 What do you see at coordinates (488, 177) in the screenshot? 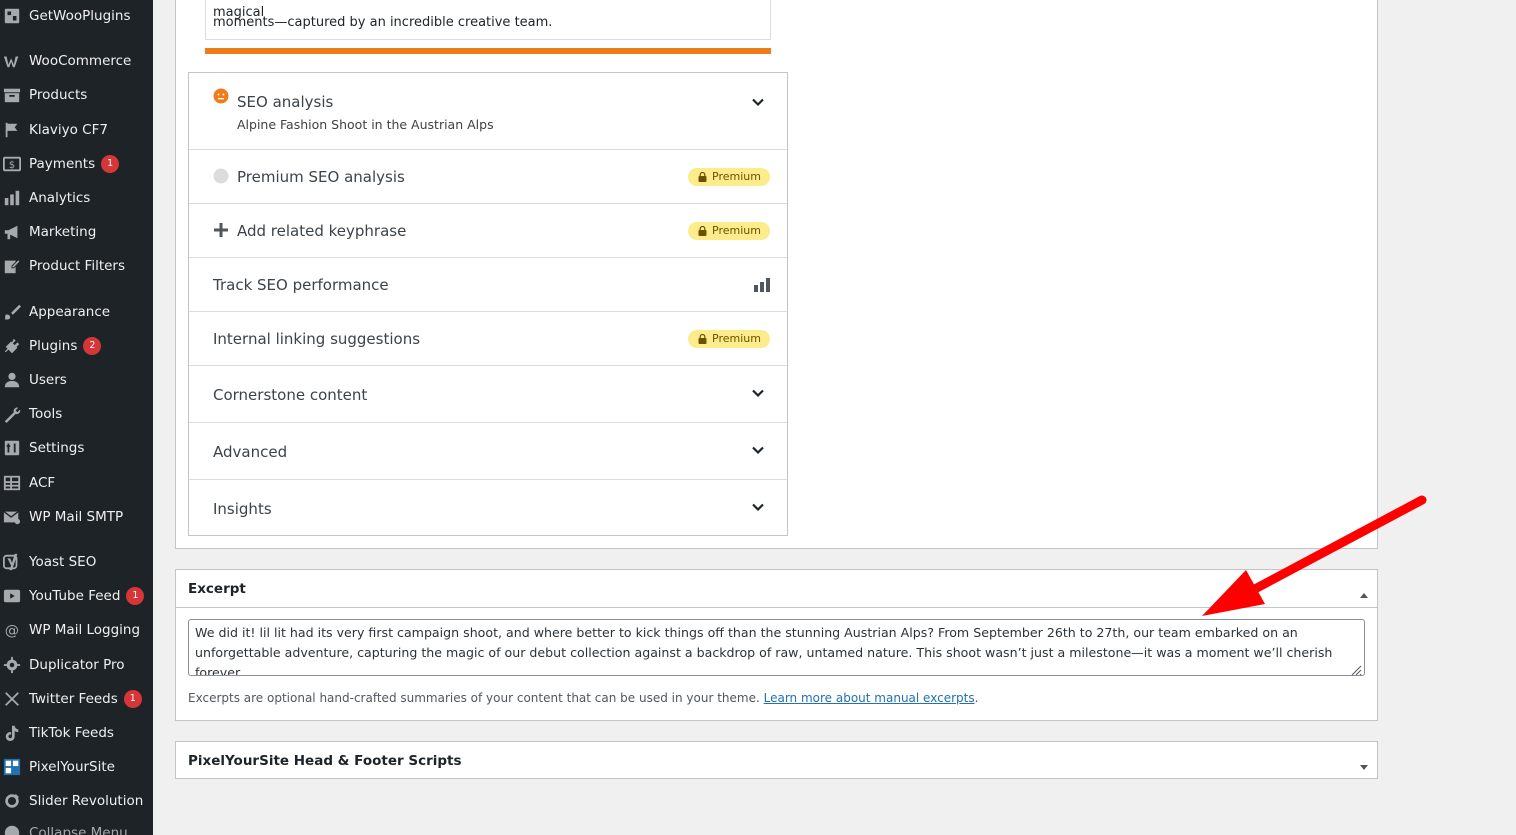
I see `premium-seo-analysis-section: Premium SEO analysis Premium` at bounding box center [488, 177].